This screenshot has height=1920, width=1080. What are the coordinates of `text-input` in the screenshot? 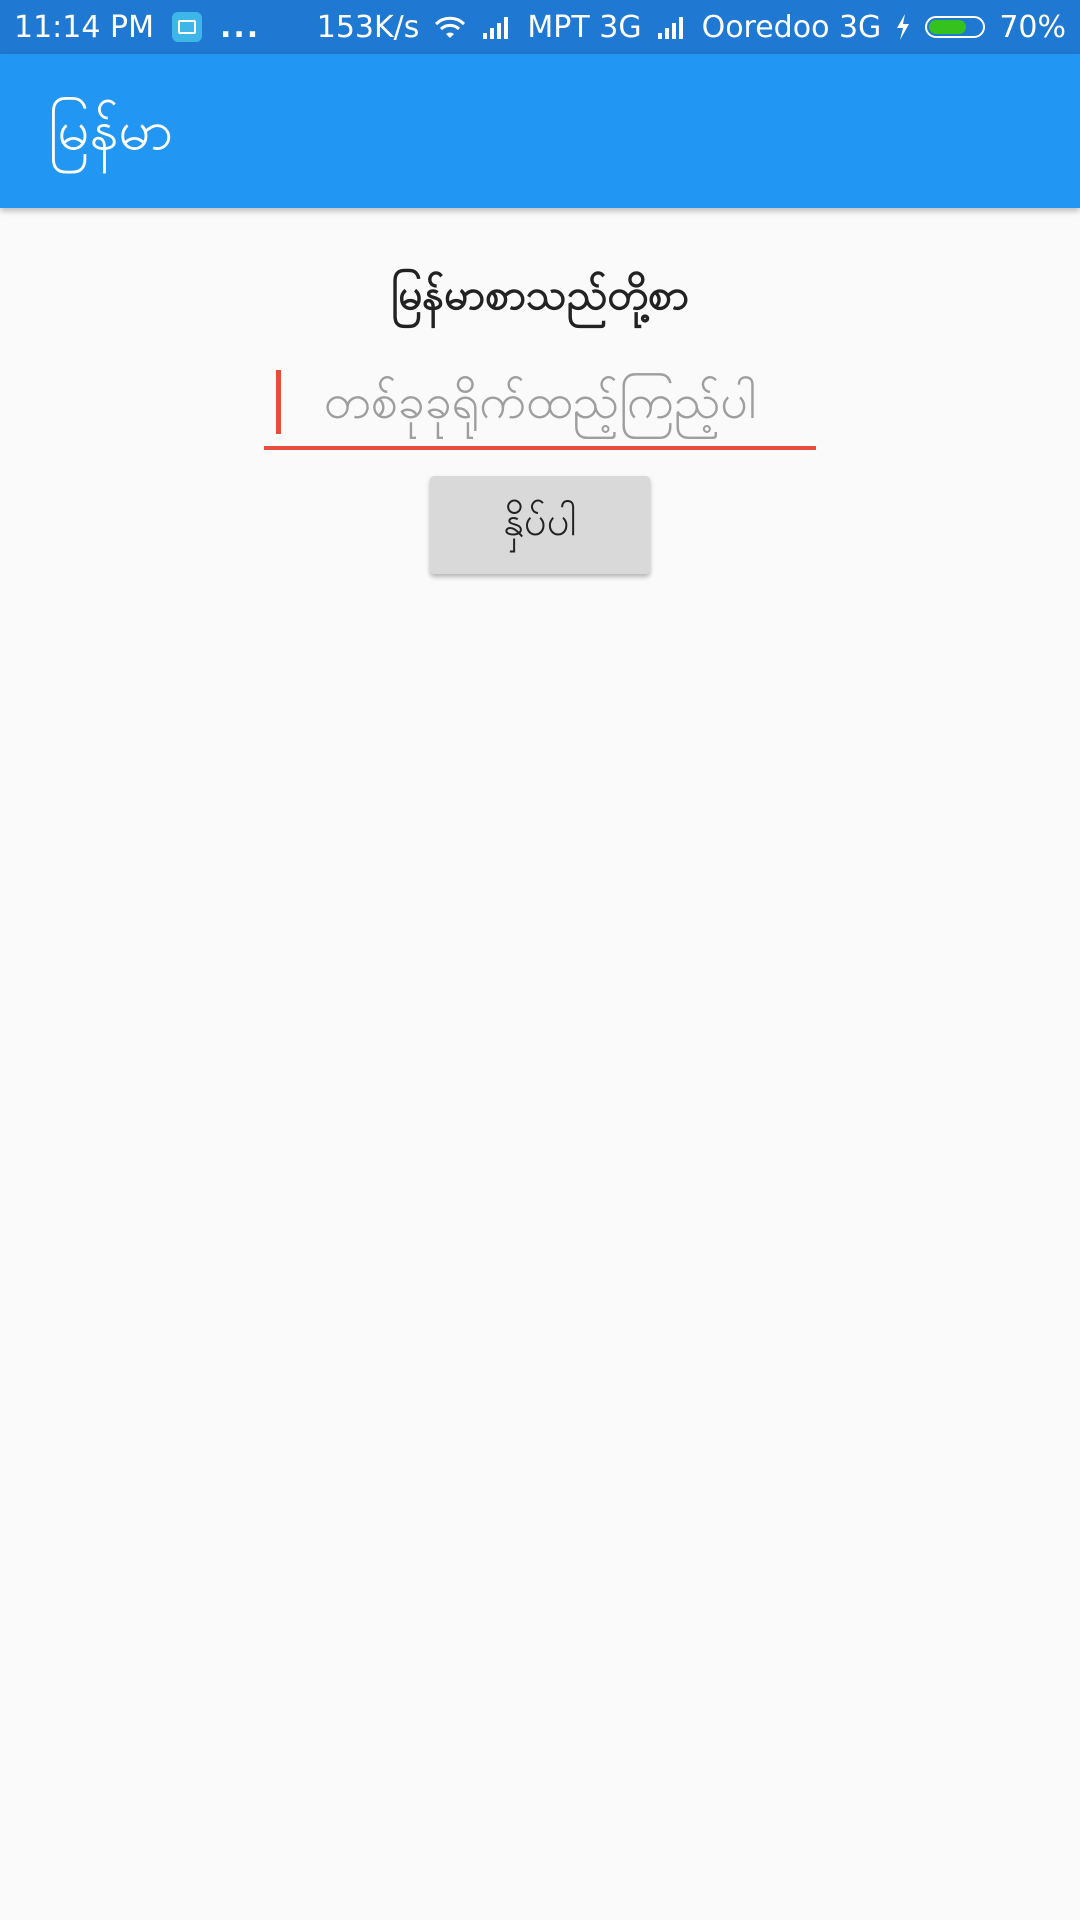 It's located at (540, 402).